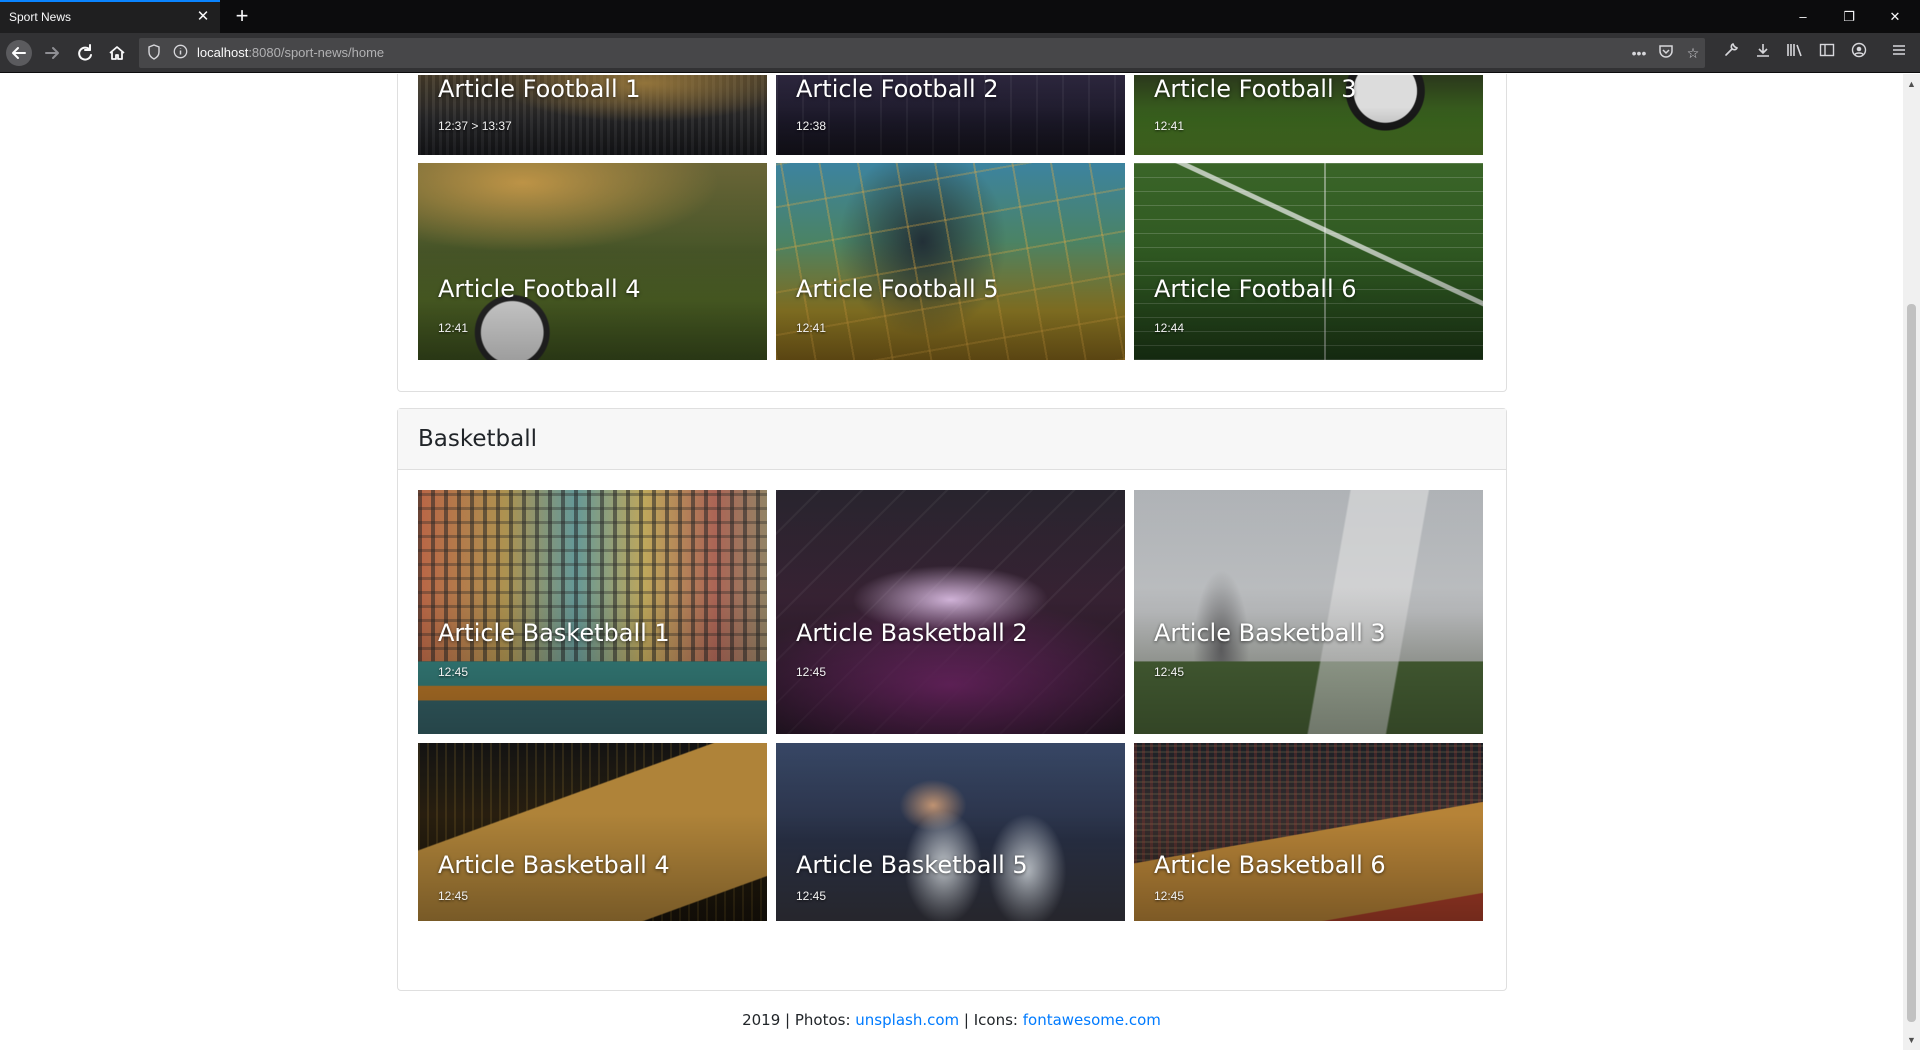 The image size is (1920, 1050). I want to click on vertical-scrollbar: ▲ ▼, so click(1911, 562).